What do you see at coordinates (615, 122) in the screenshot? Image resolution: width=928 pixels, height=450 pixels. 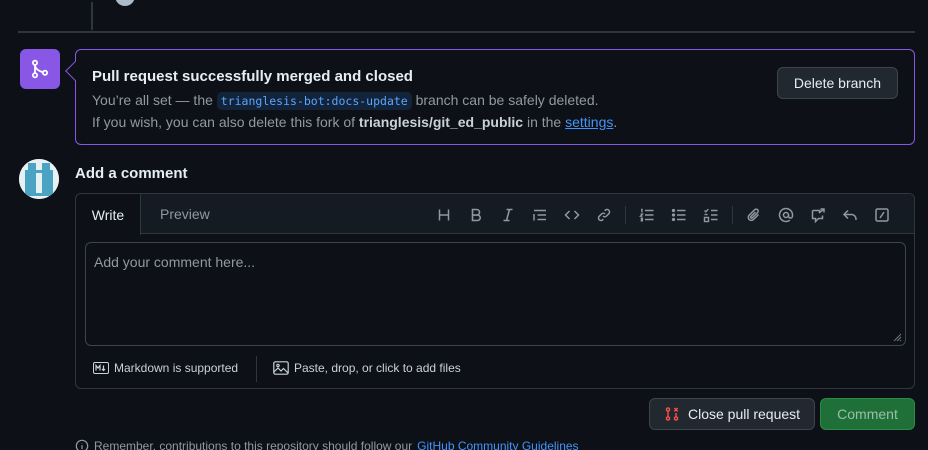 I see `fork-message-end: .` at bounding box center [615, 122].